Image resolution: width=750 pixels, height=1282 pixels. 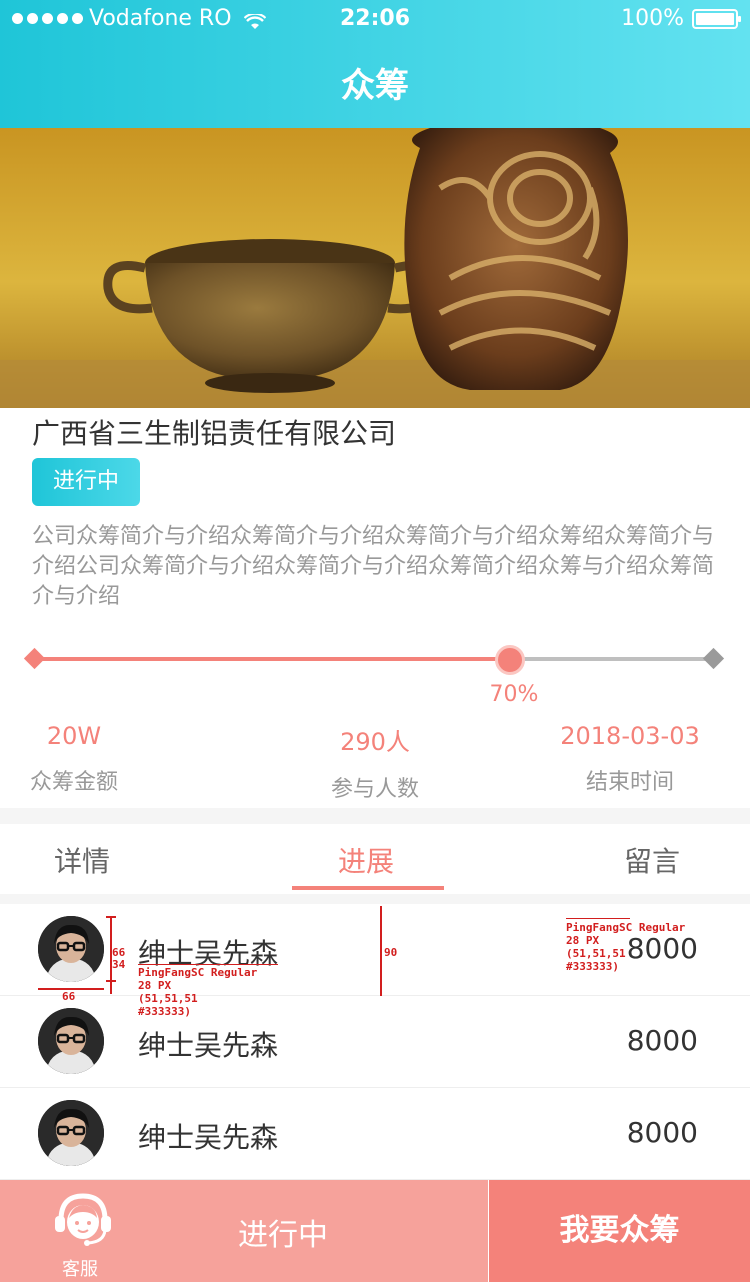 I want to click on stat-label: 参与人数, so click(x=374, y=789).